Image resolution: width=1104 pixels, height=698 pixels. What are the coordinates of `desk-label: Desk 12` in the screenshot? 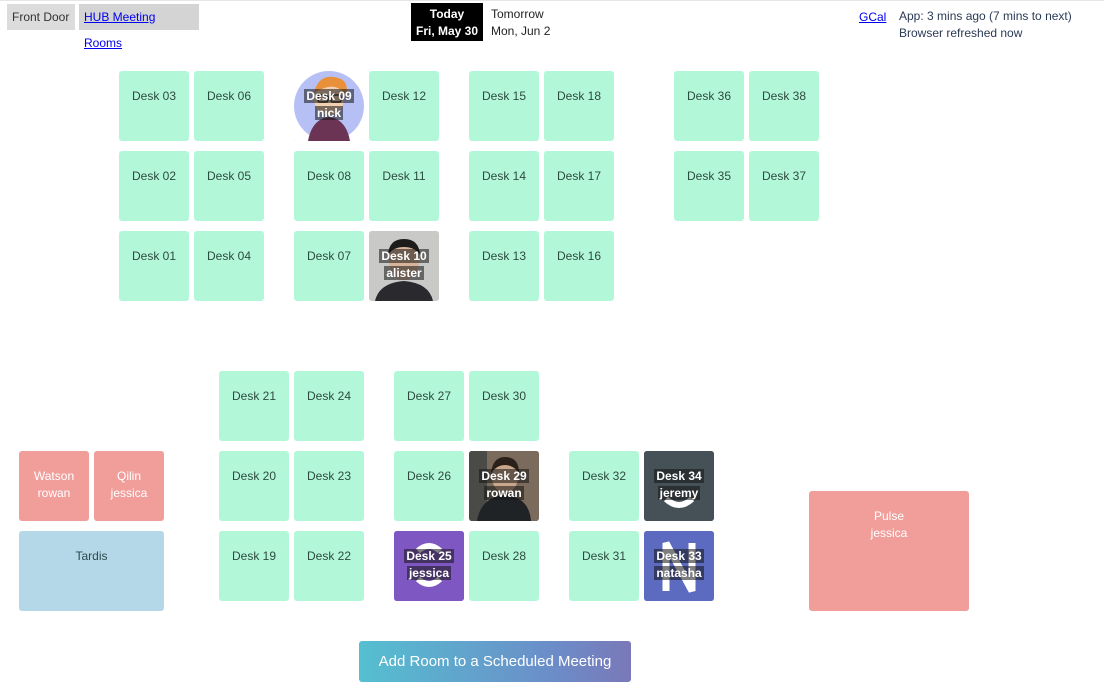 It's located at (404, 96).